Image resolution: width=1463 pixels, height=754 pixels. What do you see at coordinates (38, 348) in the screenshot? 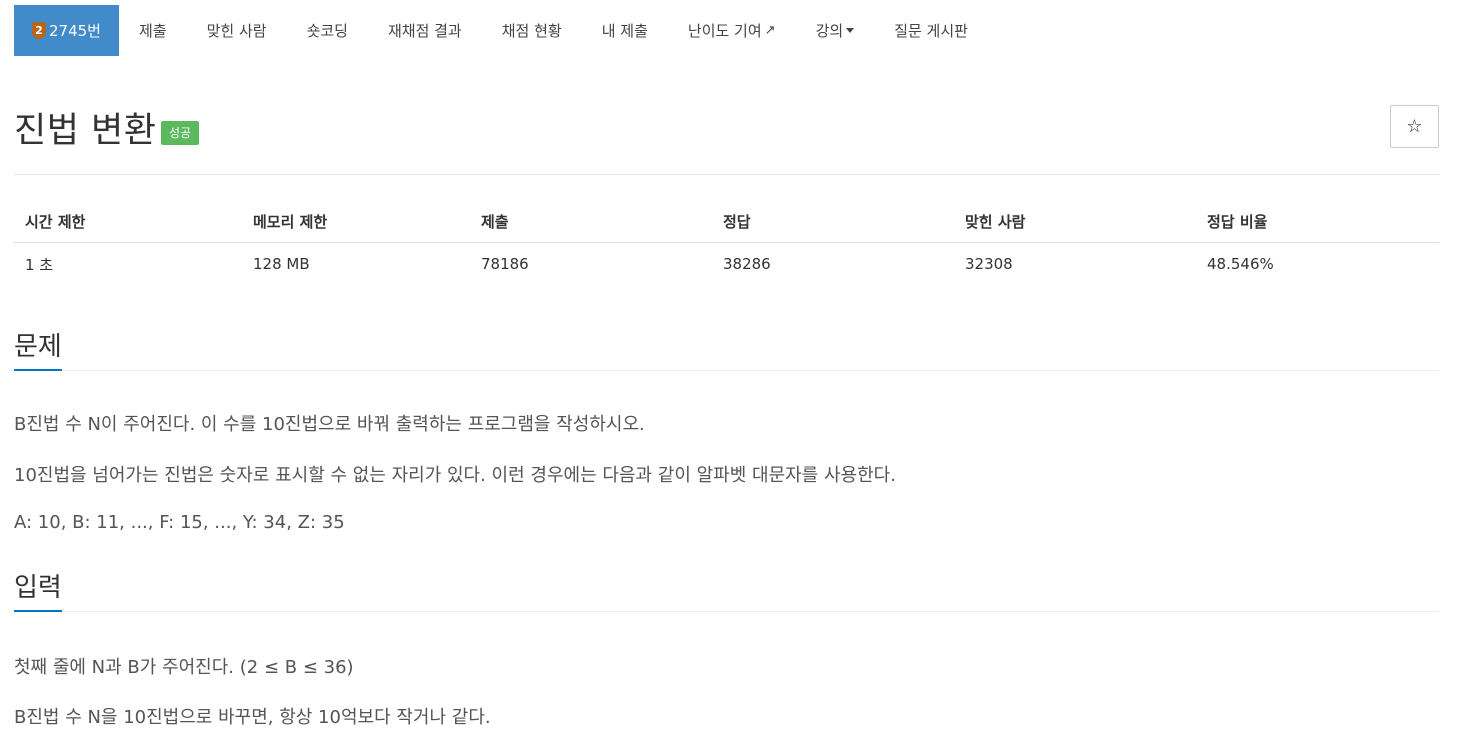
I see `problem-heading-label: 문제` at bounding box center [38, 348].